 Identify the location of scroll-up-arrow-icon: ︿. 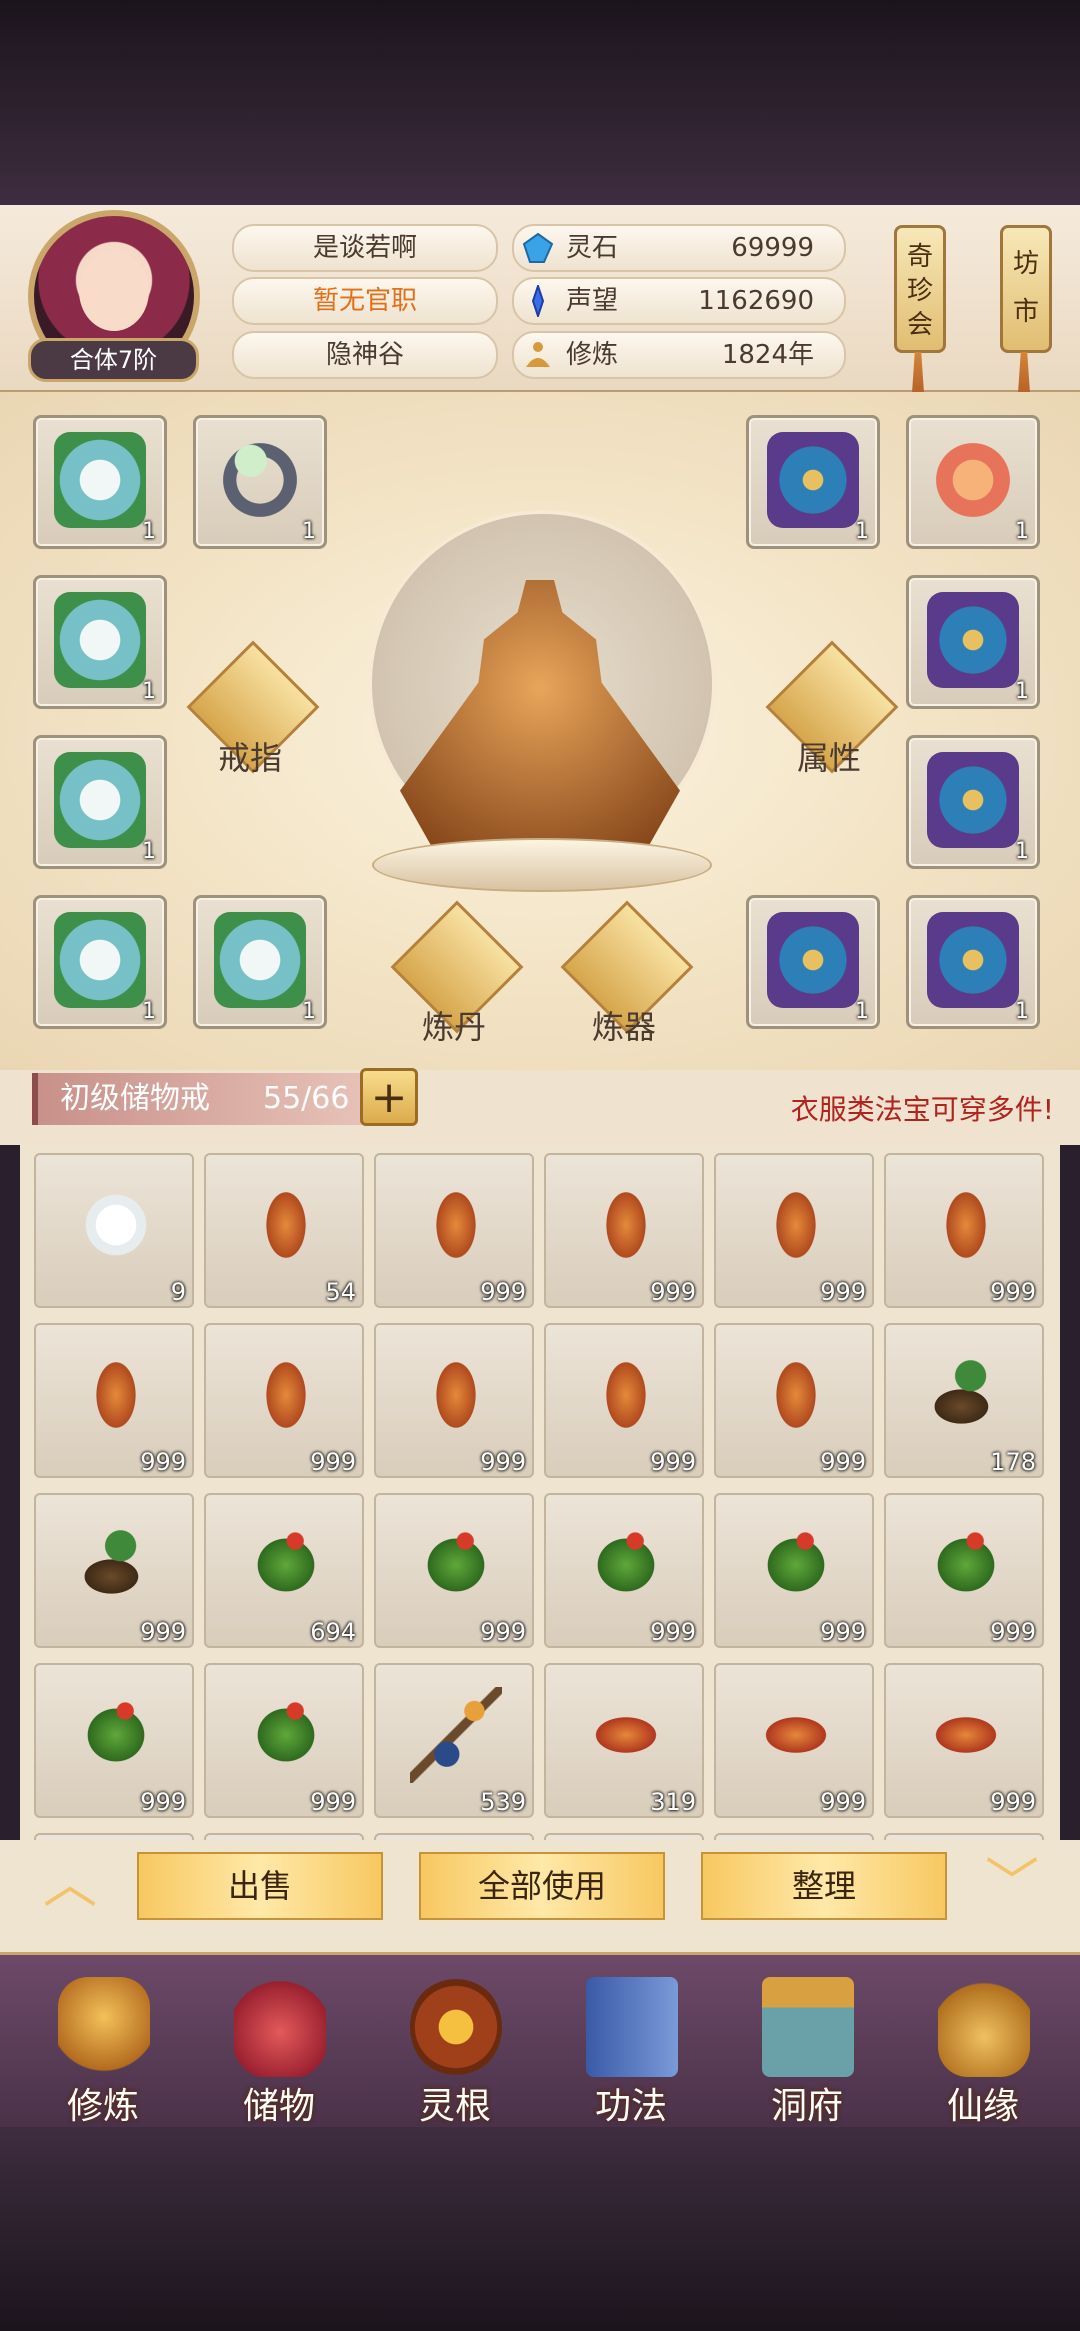
(70, 1884).